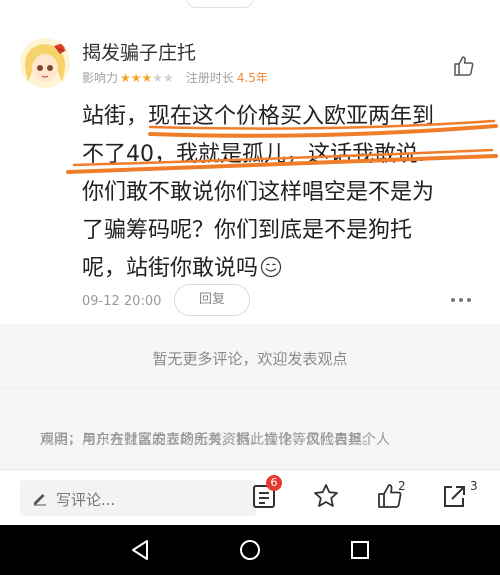  I want to click on bottom-action-bar: 写评论... 6 2 3, so click(250, 497).